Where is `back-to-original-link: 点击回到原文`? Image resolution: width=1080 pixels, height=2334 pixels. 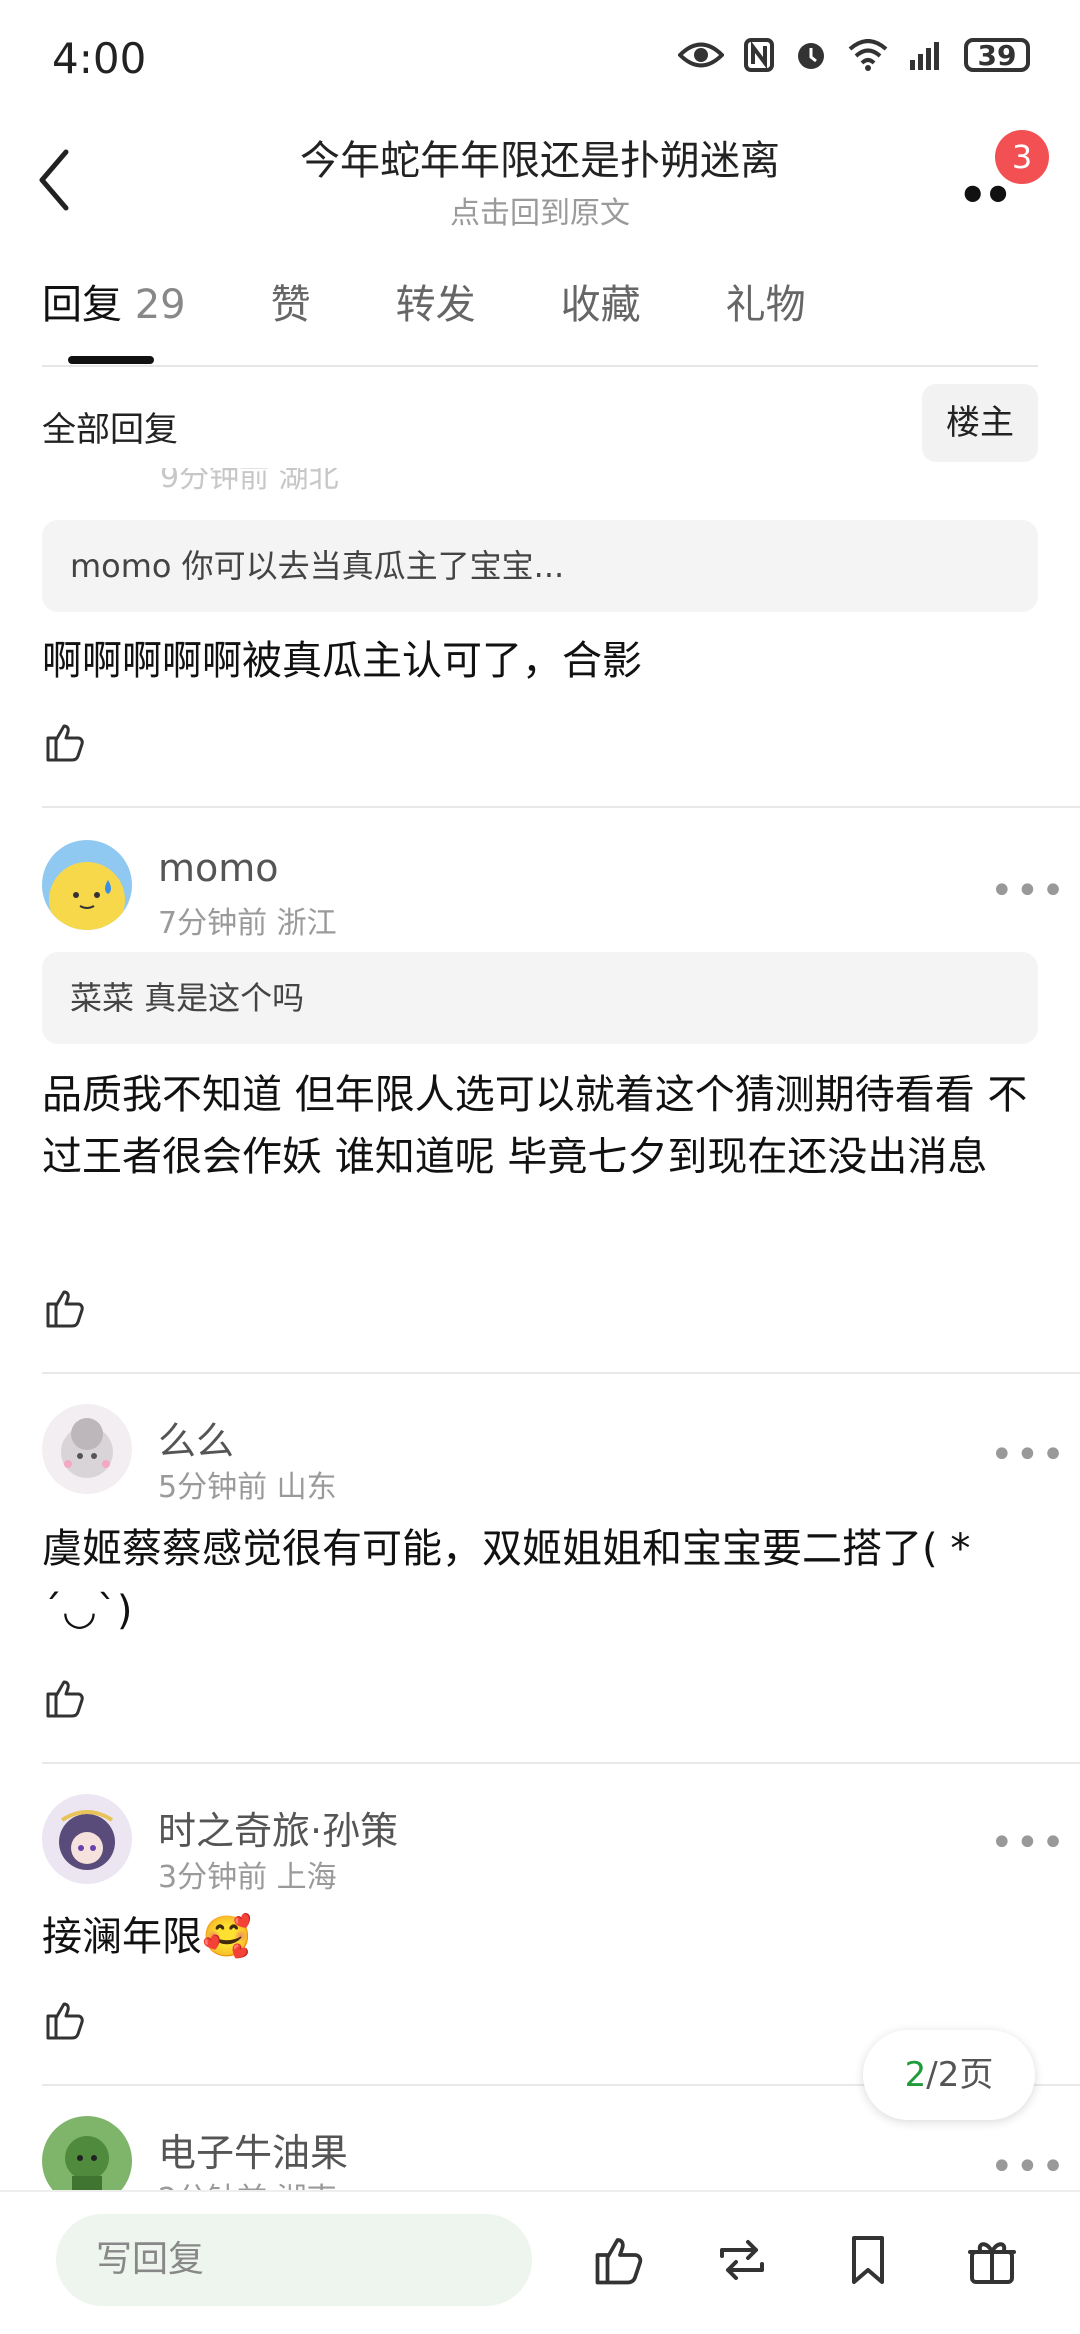 back-to-original-link: 点击回到原文 is located at coordinates (540, 210).